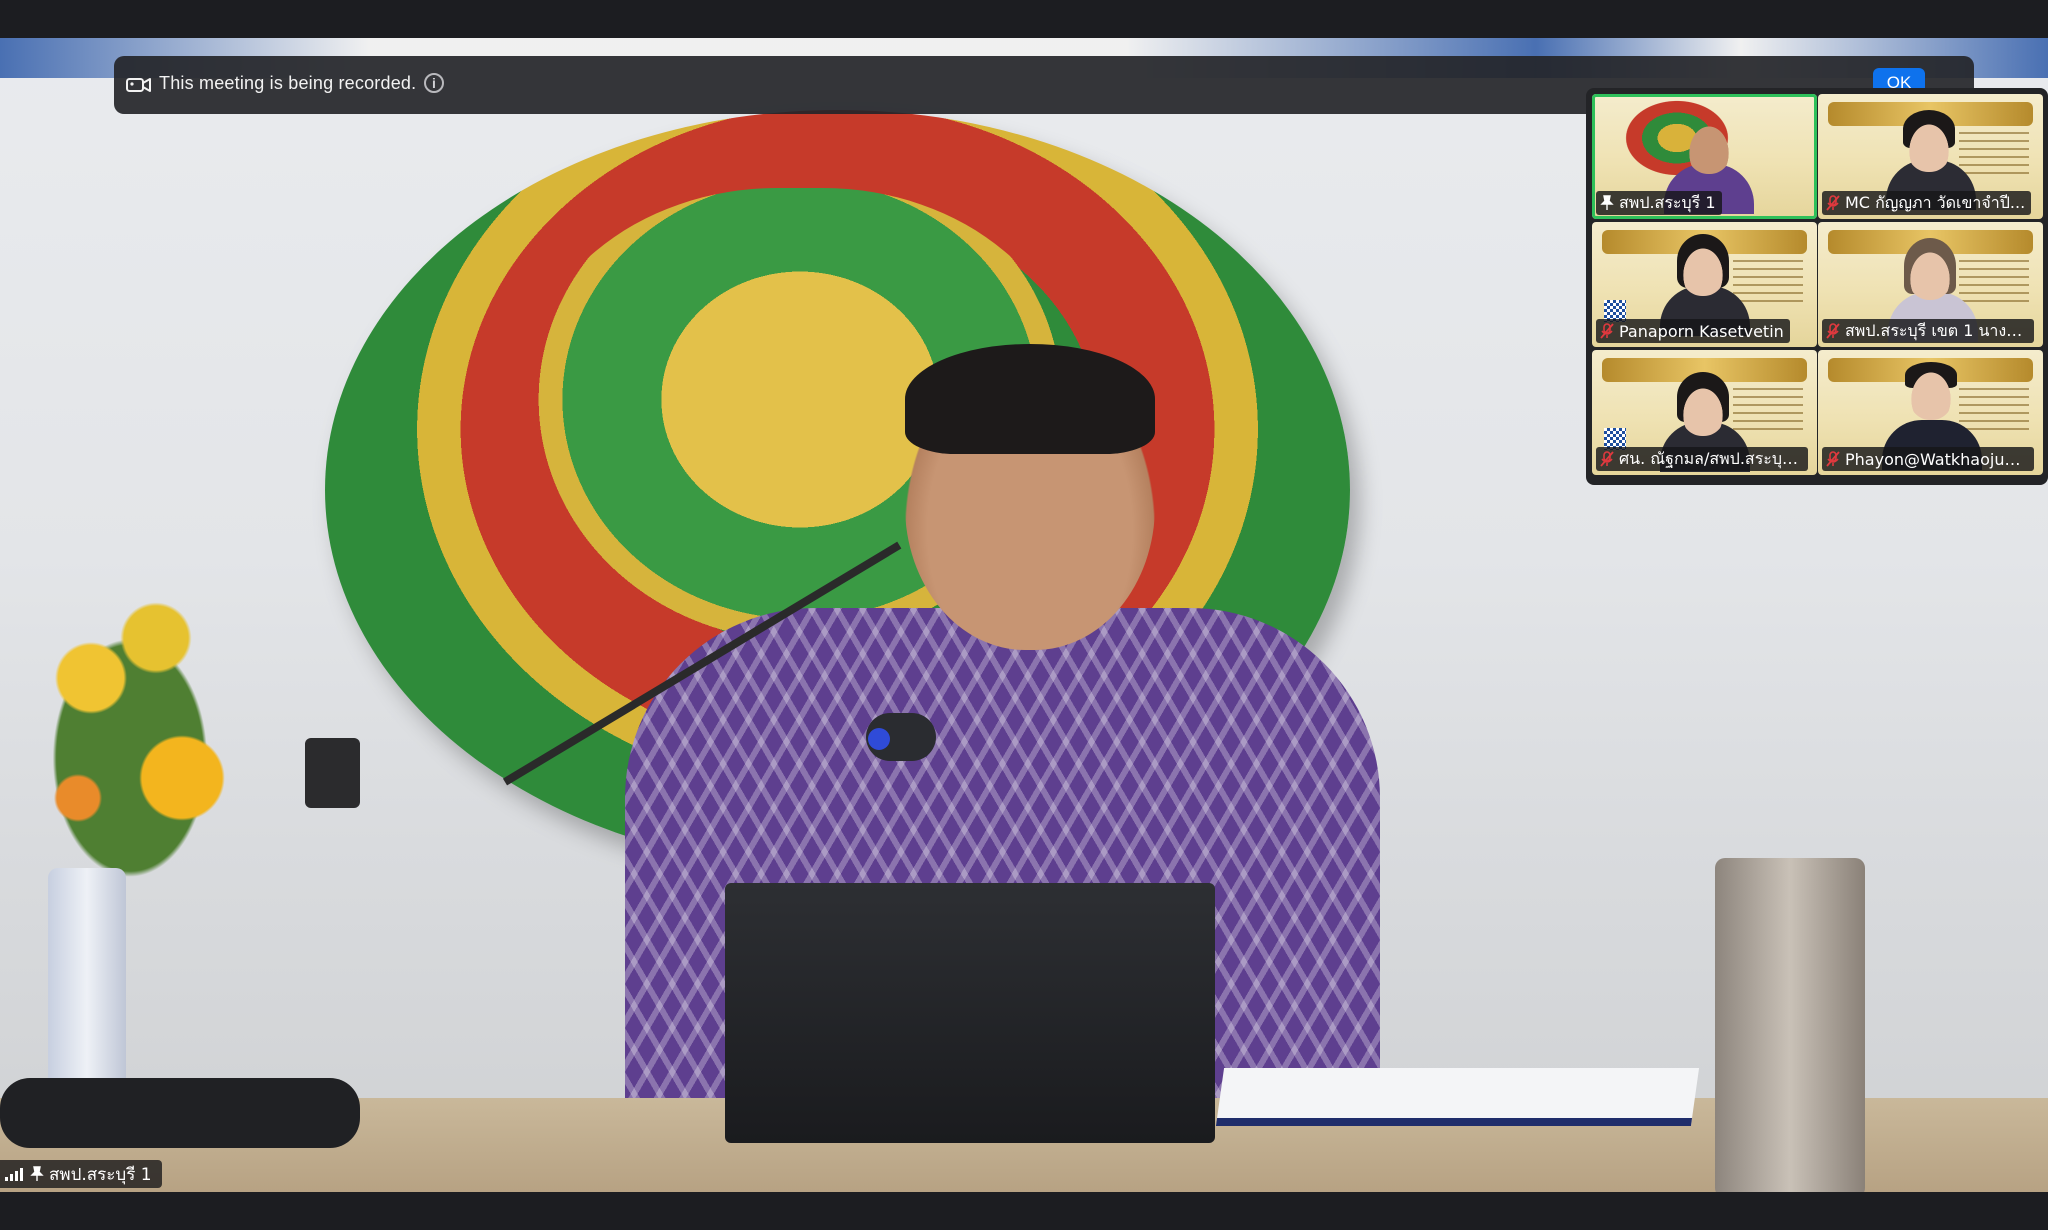  I want to click on window-bottom-bar, so click(1024, 1211).